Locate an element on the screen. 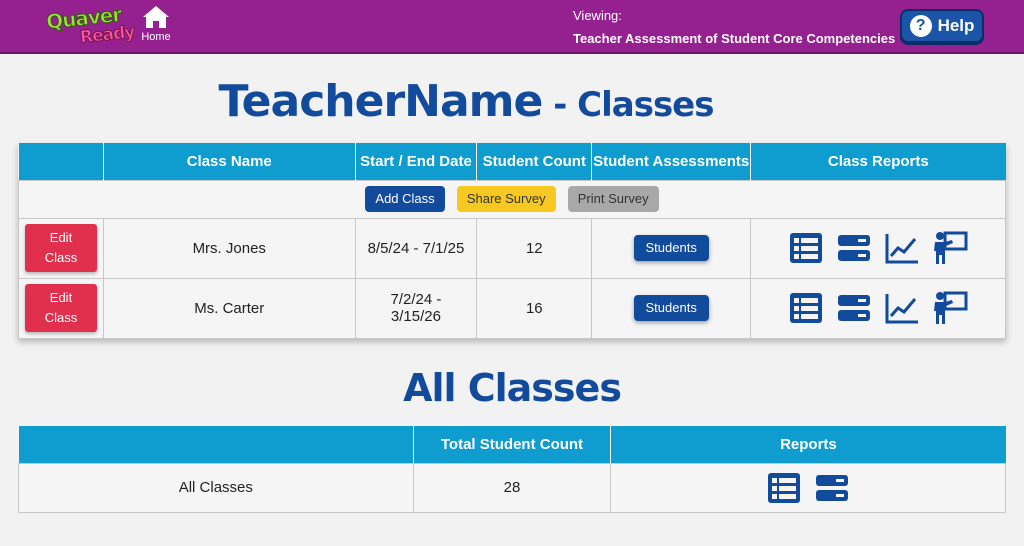  help-icon: ? is located at coordinates (920, 26).